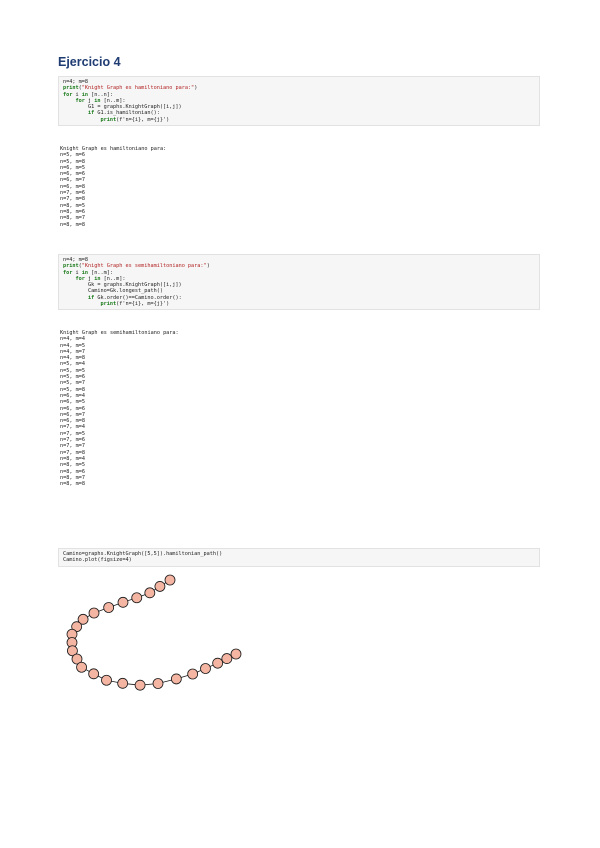 The height and width of the screenshot is (848, 600). I want to click on code-token: Camino=Gk.longest_path(), so click(113, 291).